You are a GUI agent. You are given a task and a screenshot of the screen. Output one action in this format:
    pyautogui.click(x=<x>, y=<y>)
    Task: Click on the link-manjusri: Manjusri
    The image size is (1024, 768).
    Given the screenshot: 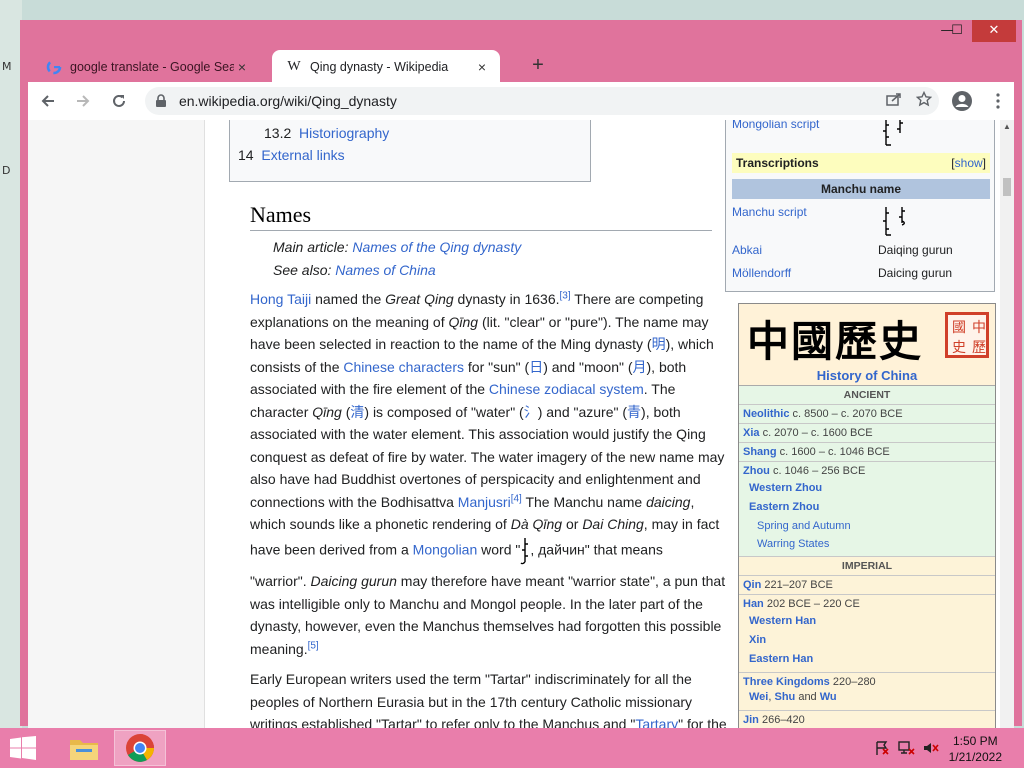 What is the action you would take?
    pyautogui.click(x=484, y=502)
    